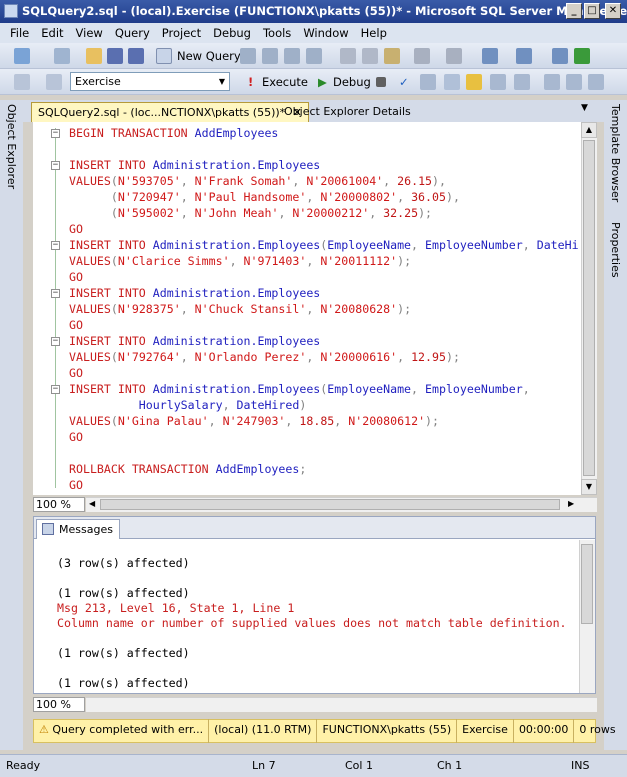 The image size is (627, 777). What do you see at coordinates (292, 56) in the screenshot?
I see `xmla-query-icon` at bounding box center [292, 56].